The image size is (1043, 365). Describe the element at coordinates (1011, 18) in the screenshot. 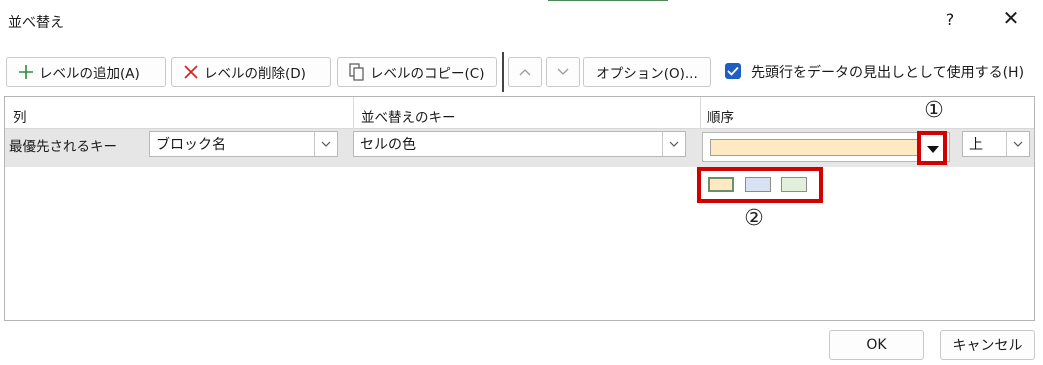

I see `close-button: ✕` at that location.